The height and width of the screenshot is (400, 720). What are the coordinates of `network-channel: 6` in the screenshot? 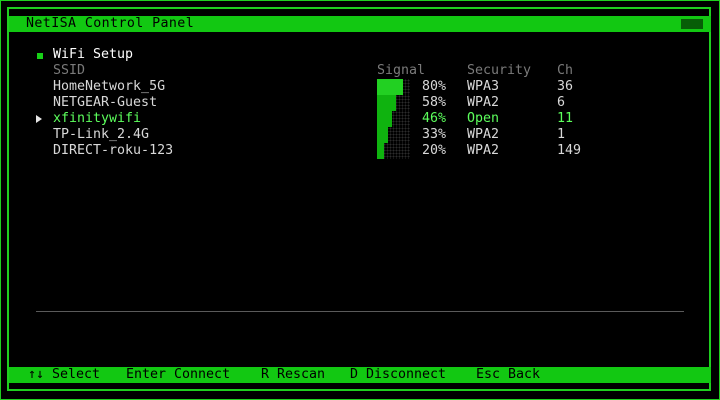 It's located at (561, 102).